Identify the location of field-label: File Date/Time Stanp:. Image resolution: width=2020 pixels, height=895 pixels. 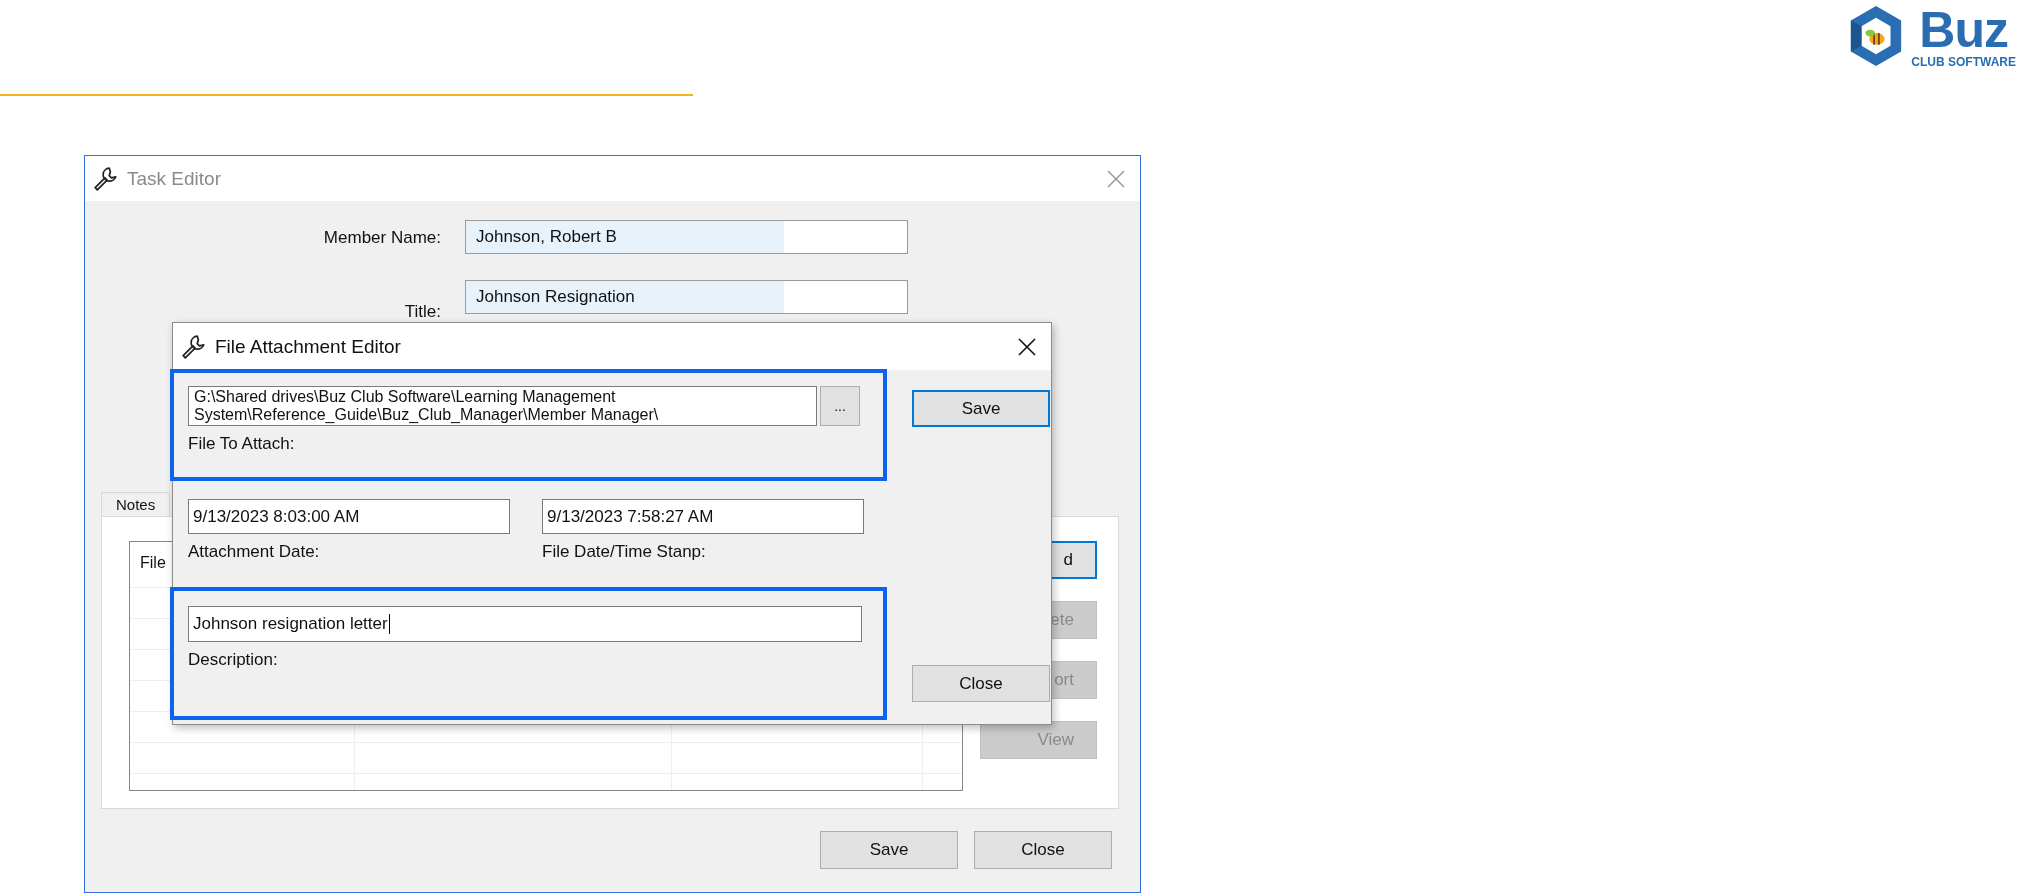
(624, 552).